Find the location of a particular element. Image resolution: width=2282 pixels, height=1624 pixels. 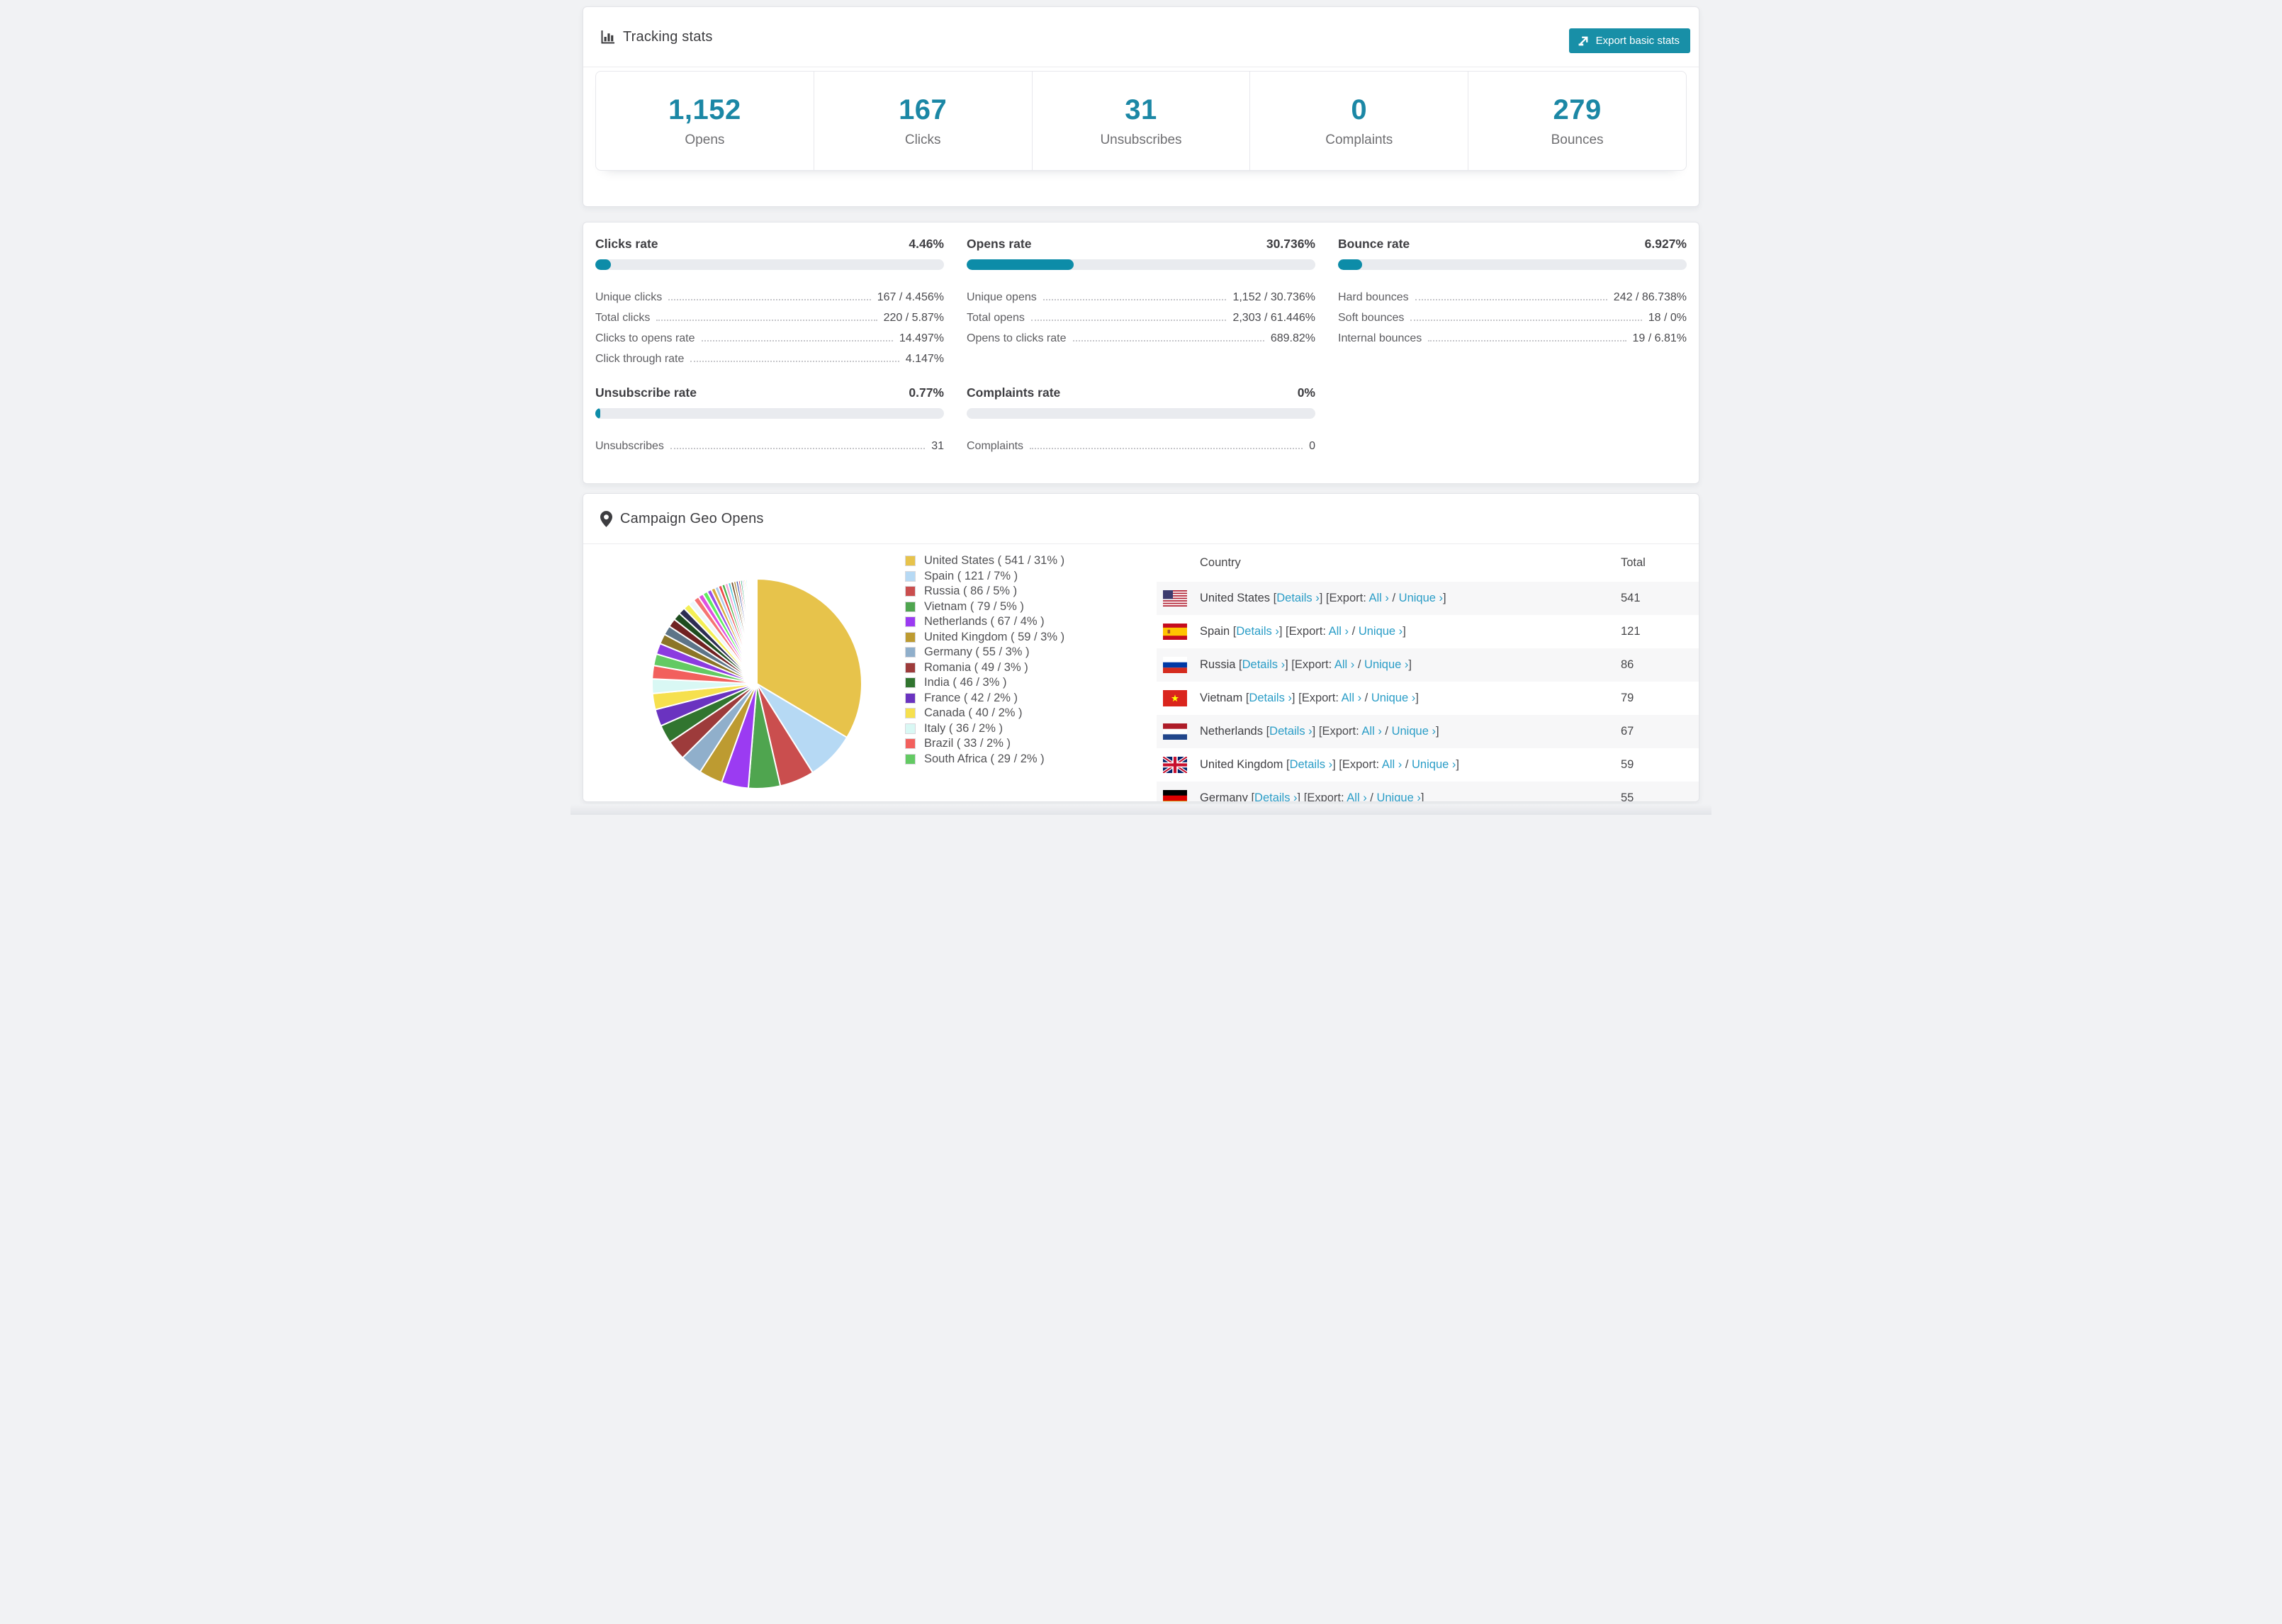

country-total: 67 is located at coordinates (1628, 731).